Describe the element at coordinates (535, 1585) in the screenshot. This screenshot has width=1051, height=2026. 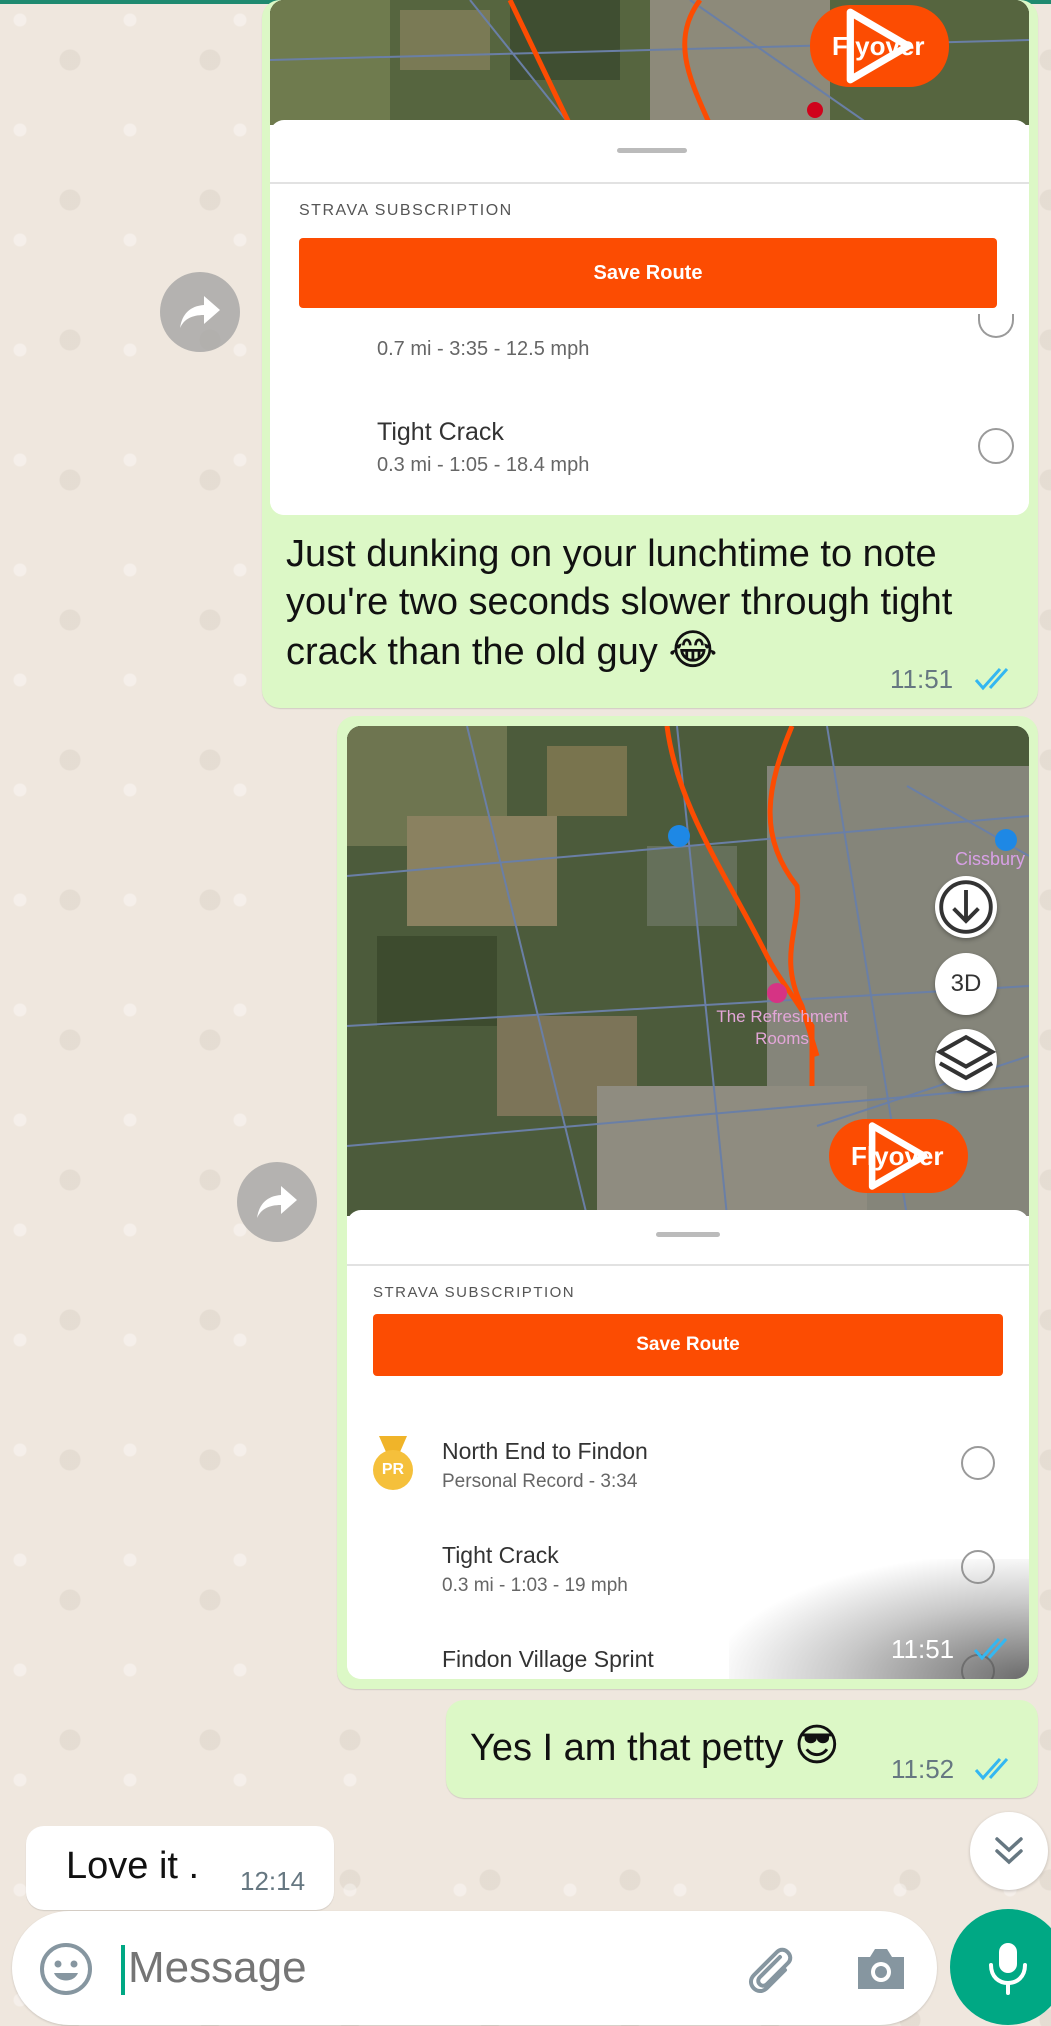
I see `segment-2-stats: 0.3 mi - 1:03 - 19 mph` at that location.